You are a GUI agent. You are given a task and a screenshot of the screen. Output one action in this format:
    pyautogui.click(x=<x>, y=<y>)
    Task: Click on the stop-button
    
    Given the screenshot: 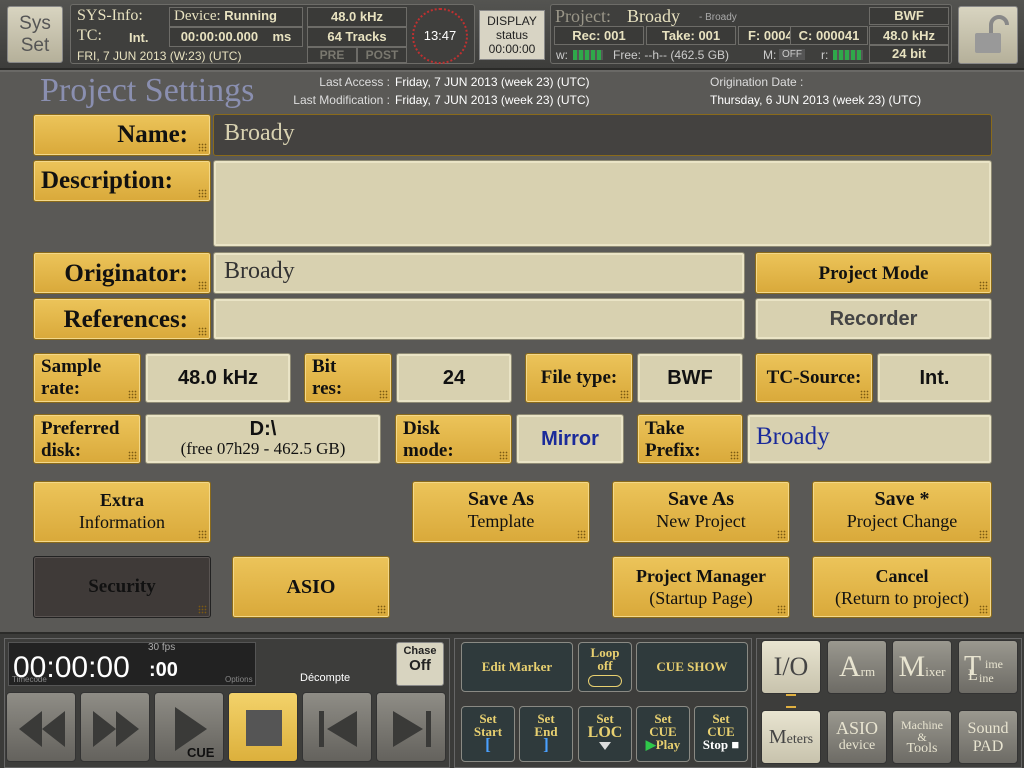 What is the action you would take?
    pyautogui.click(x=263, y=727)
    